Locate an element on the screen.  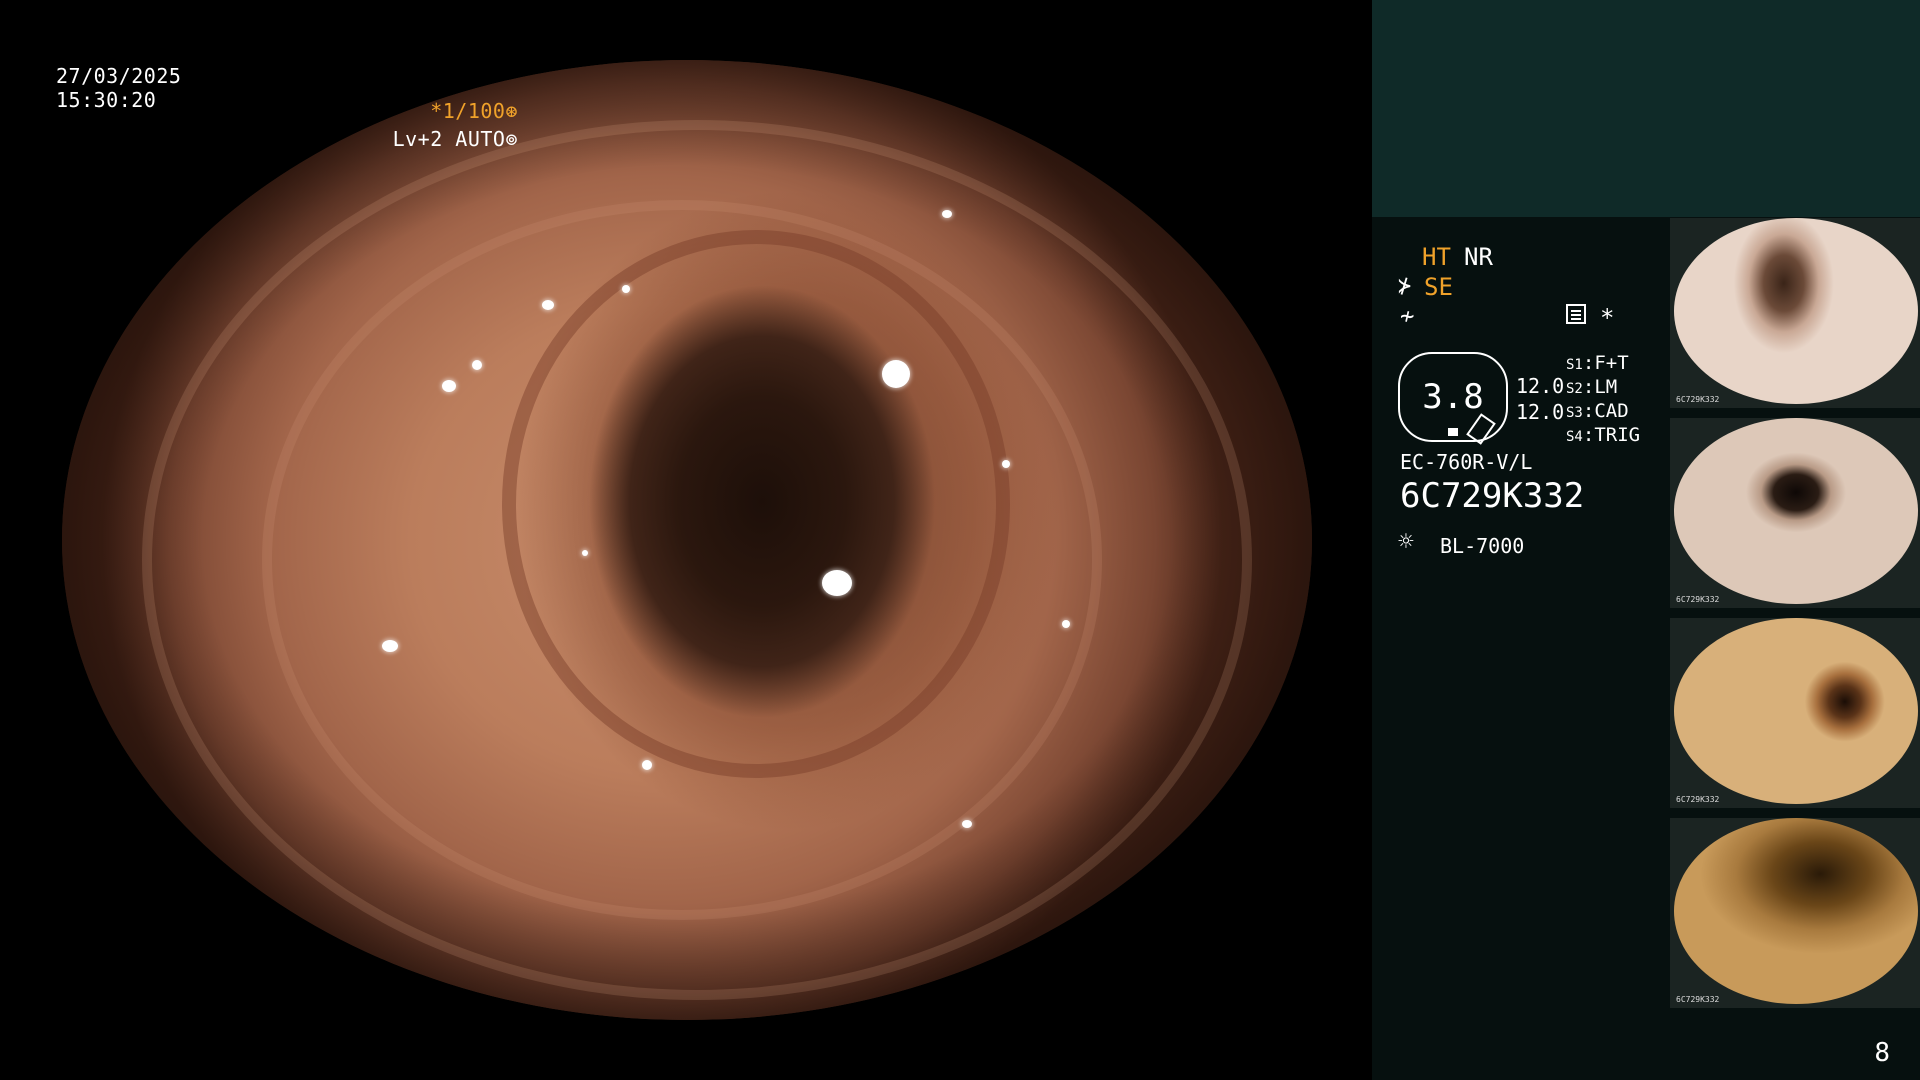
panel-header-area is located at coordinates (1646, 108).